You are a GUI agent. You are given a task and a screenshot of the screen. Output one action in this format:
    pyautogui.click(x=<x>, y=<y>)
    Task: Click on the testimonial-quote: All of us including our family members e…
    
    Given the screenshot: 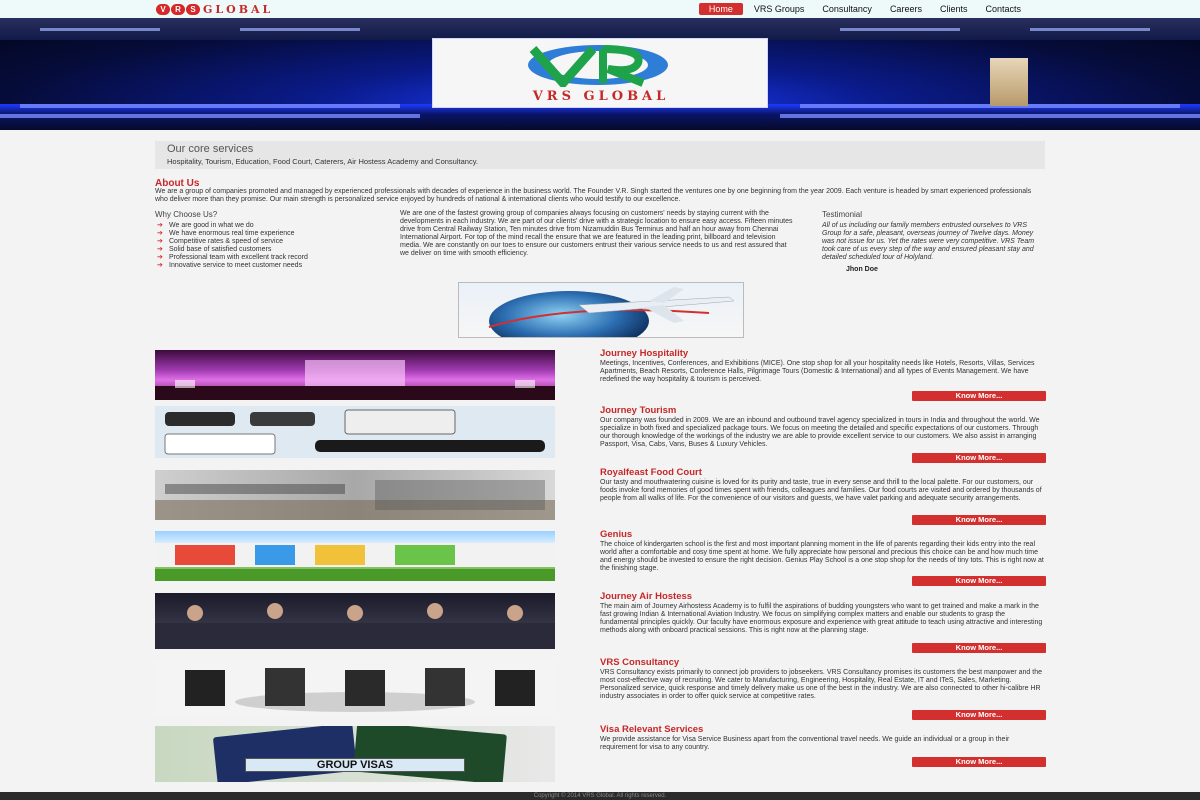 What is the action you would take?
    pyautogui.click(x=928, y=241)
    